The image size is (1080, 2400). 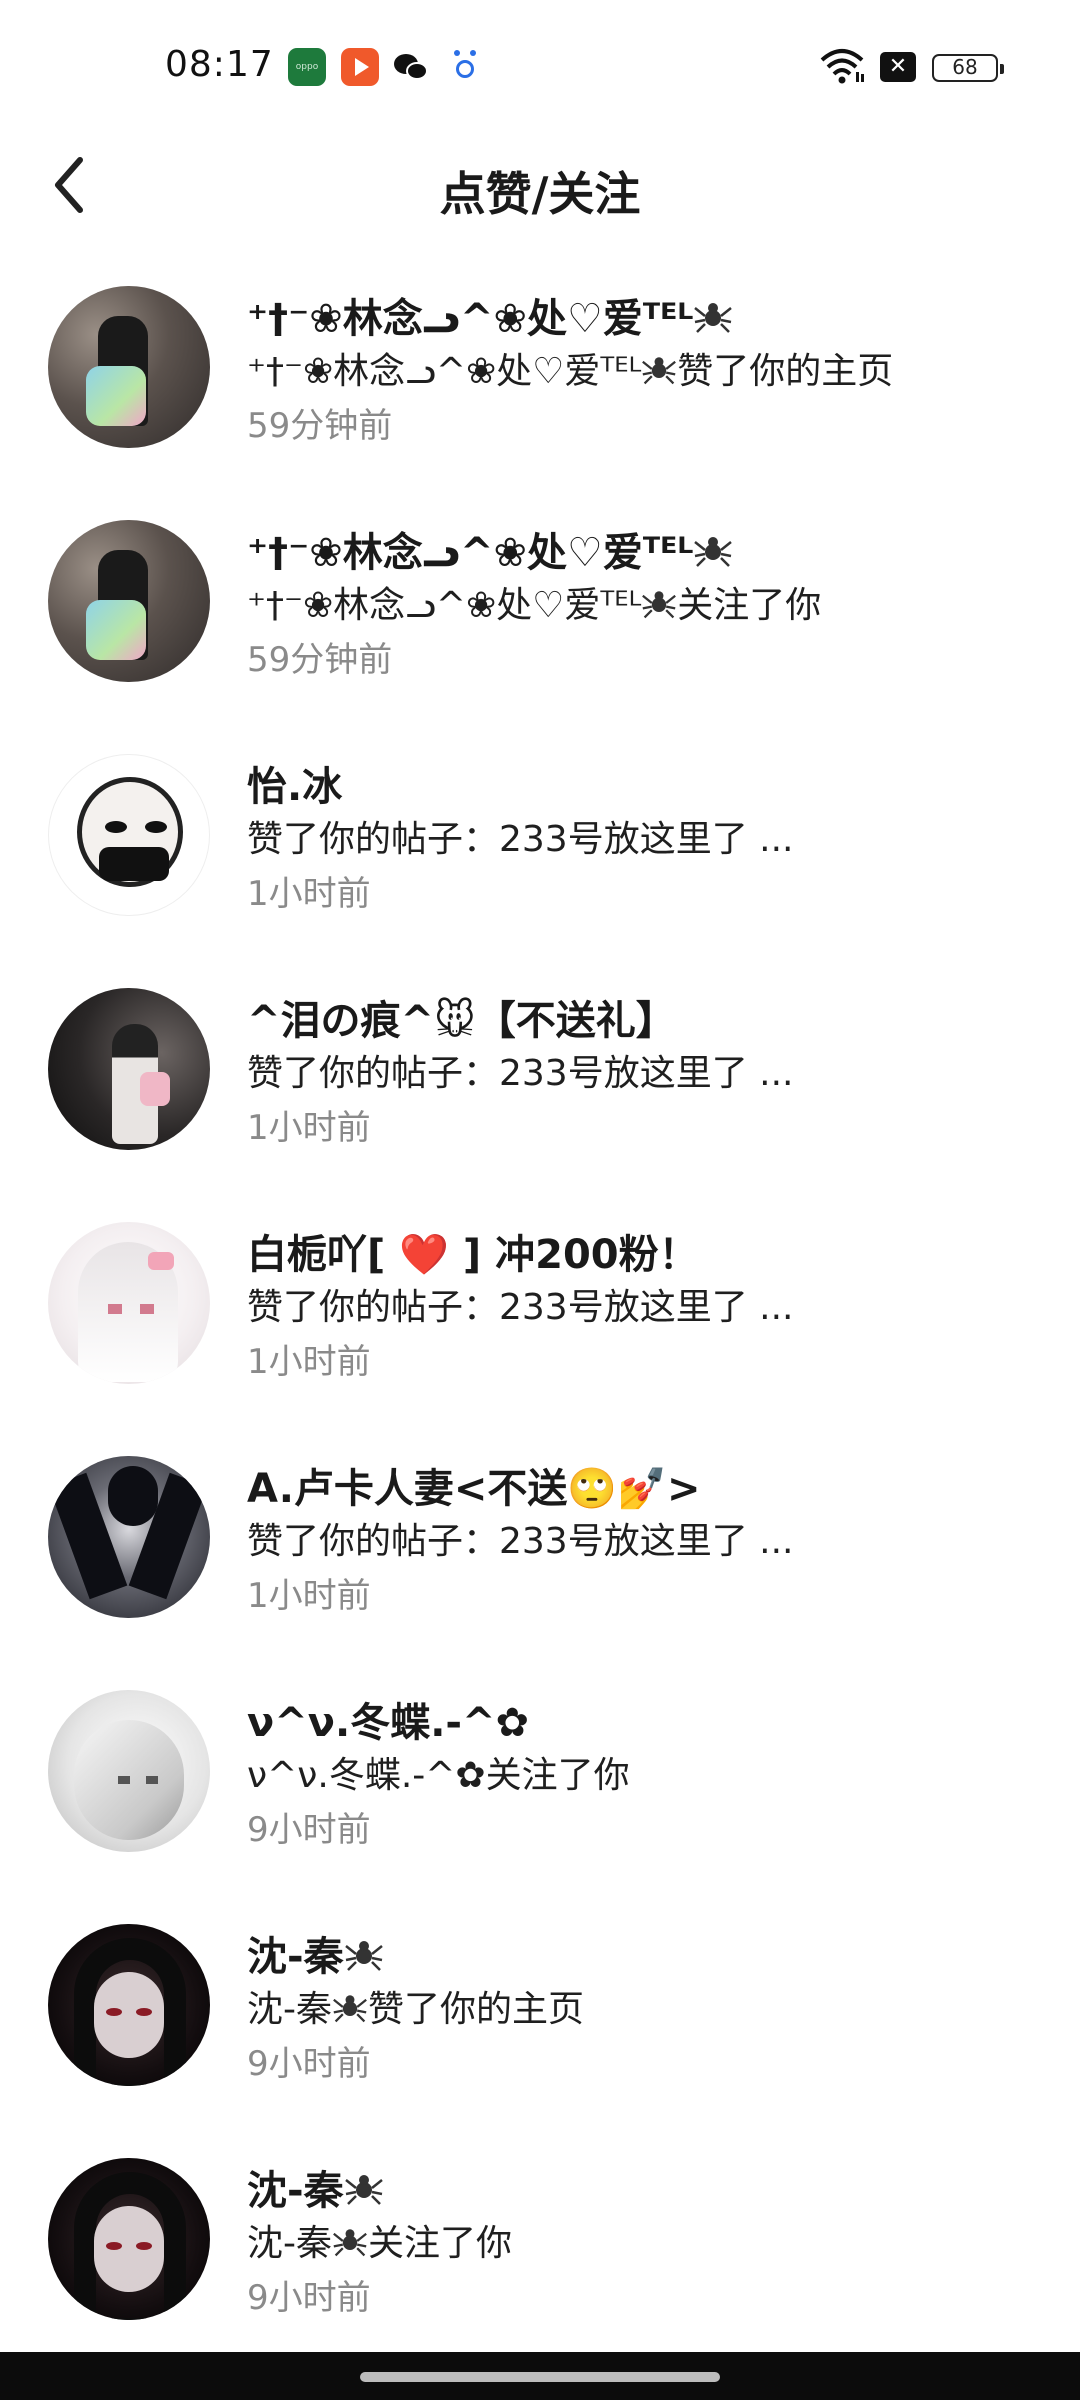 What do you see at coordinates (534, 605) in the screenshot?
I see `action-text: ⁺†⁻❀林念ᓗ^❀处♡爱ᵀᴱᴸ 关注了你` at bounding box center [534, 605].